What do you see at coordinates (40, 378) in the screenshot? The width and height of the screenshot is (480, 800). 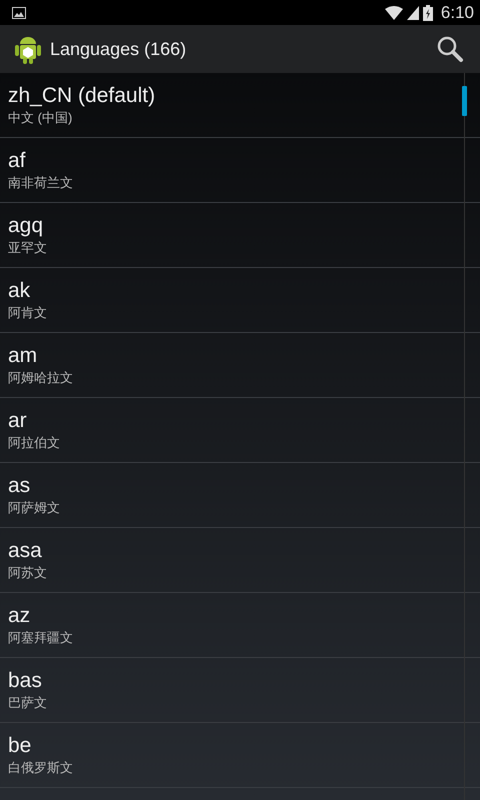 I see `language-name: 阿姆哈拉文` at bounding box center [40, 378].